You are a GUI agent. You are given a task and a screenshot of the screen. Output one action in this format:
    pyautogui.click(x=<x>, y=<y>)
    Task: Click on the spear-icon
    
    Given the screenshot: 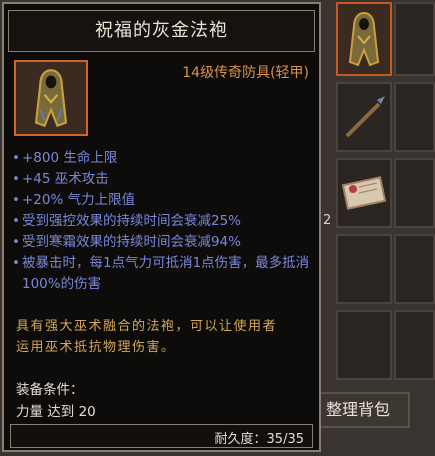 What is the action you would take?
    pyautogui.click(x=365, y=117)
    